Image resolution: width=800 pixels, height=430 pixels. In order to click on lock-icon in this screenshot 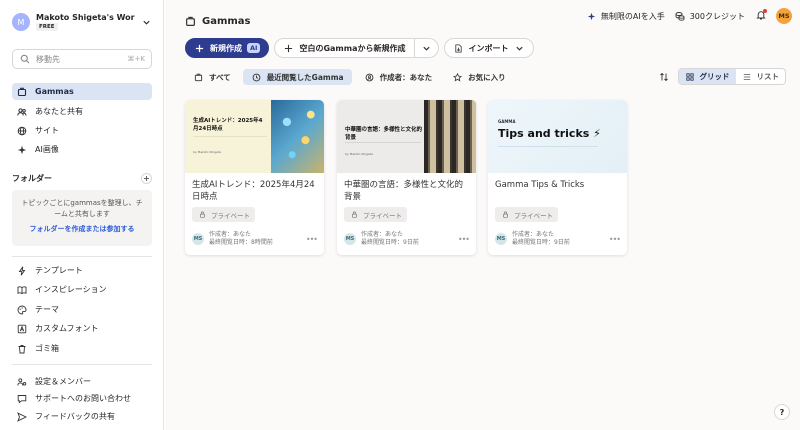, I will do `click(202, 214)`.